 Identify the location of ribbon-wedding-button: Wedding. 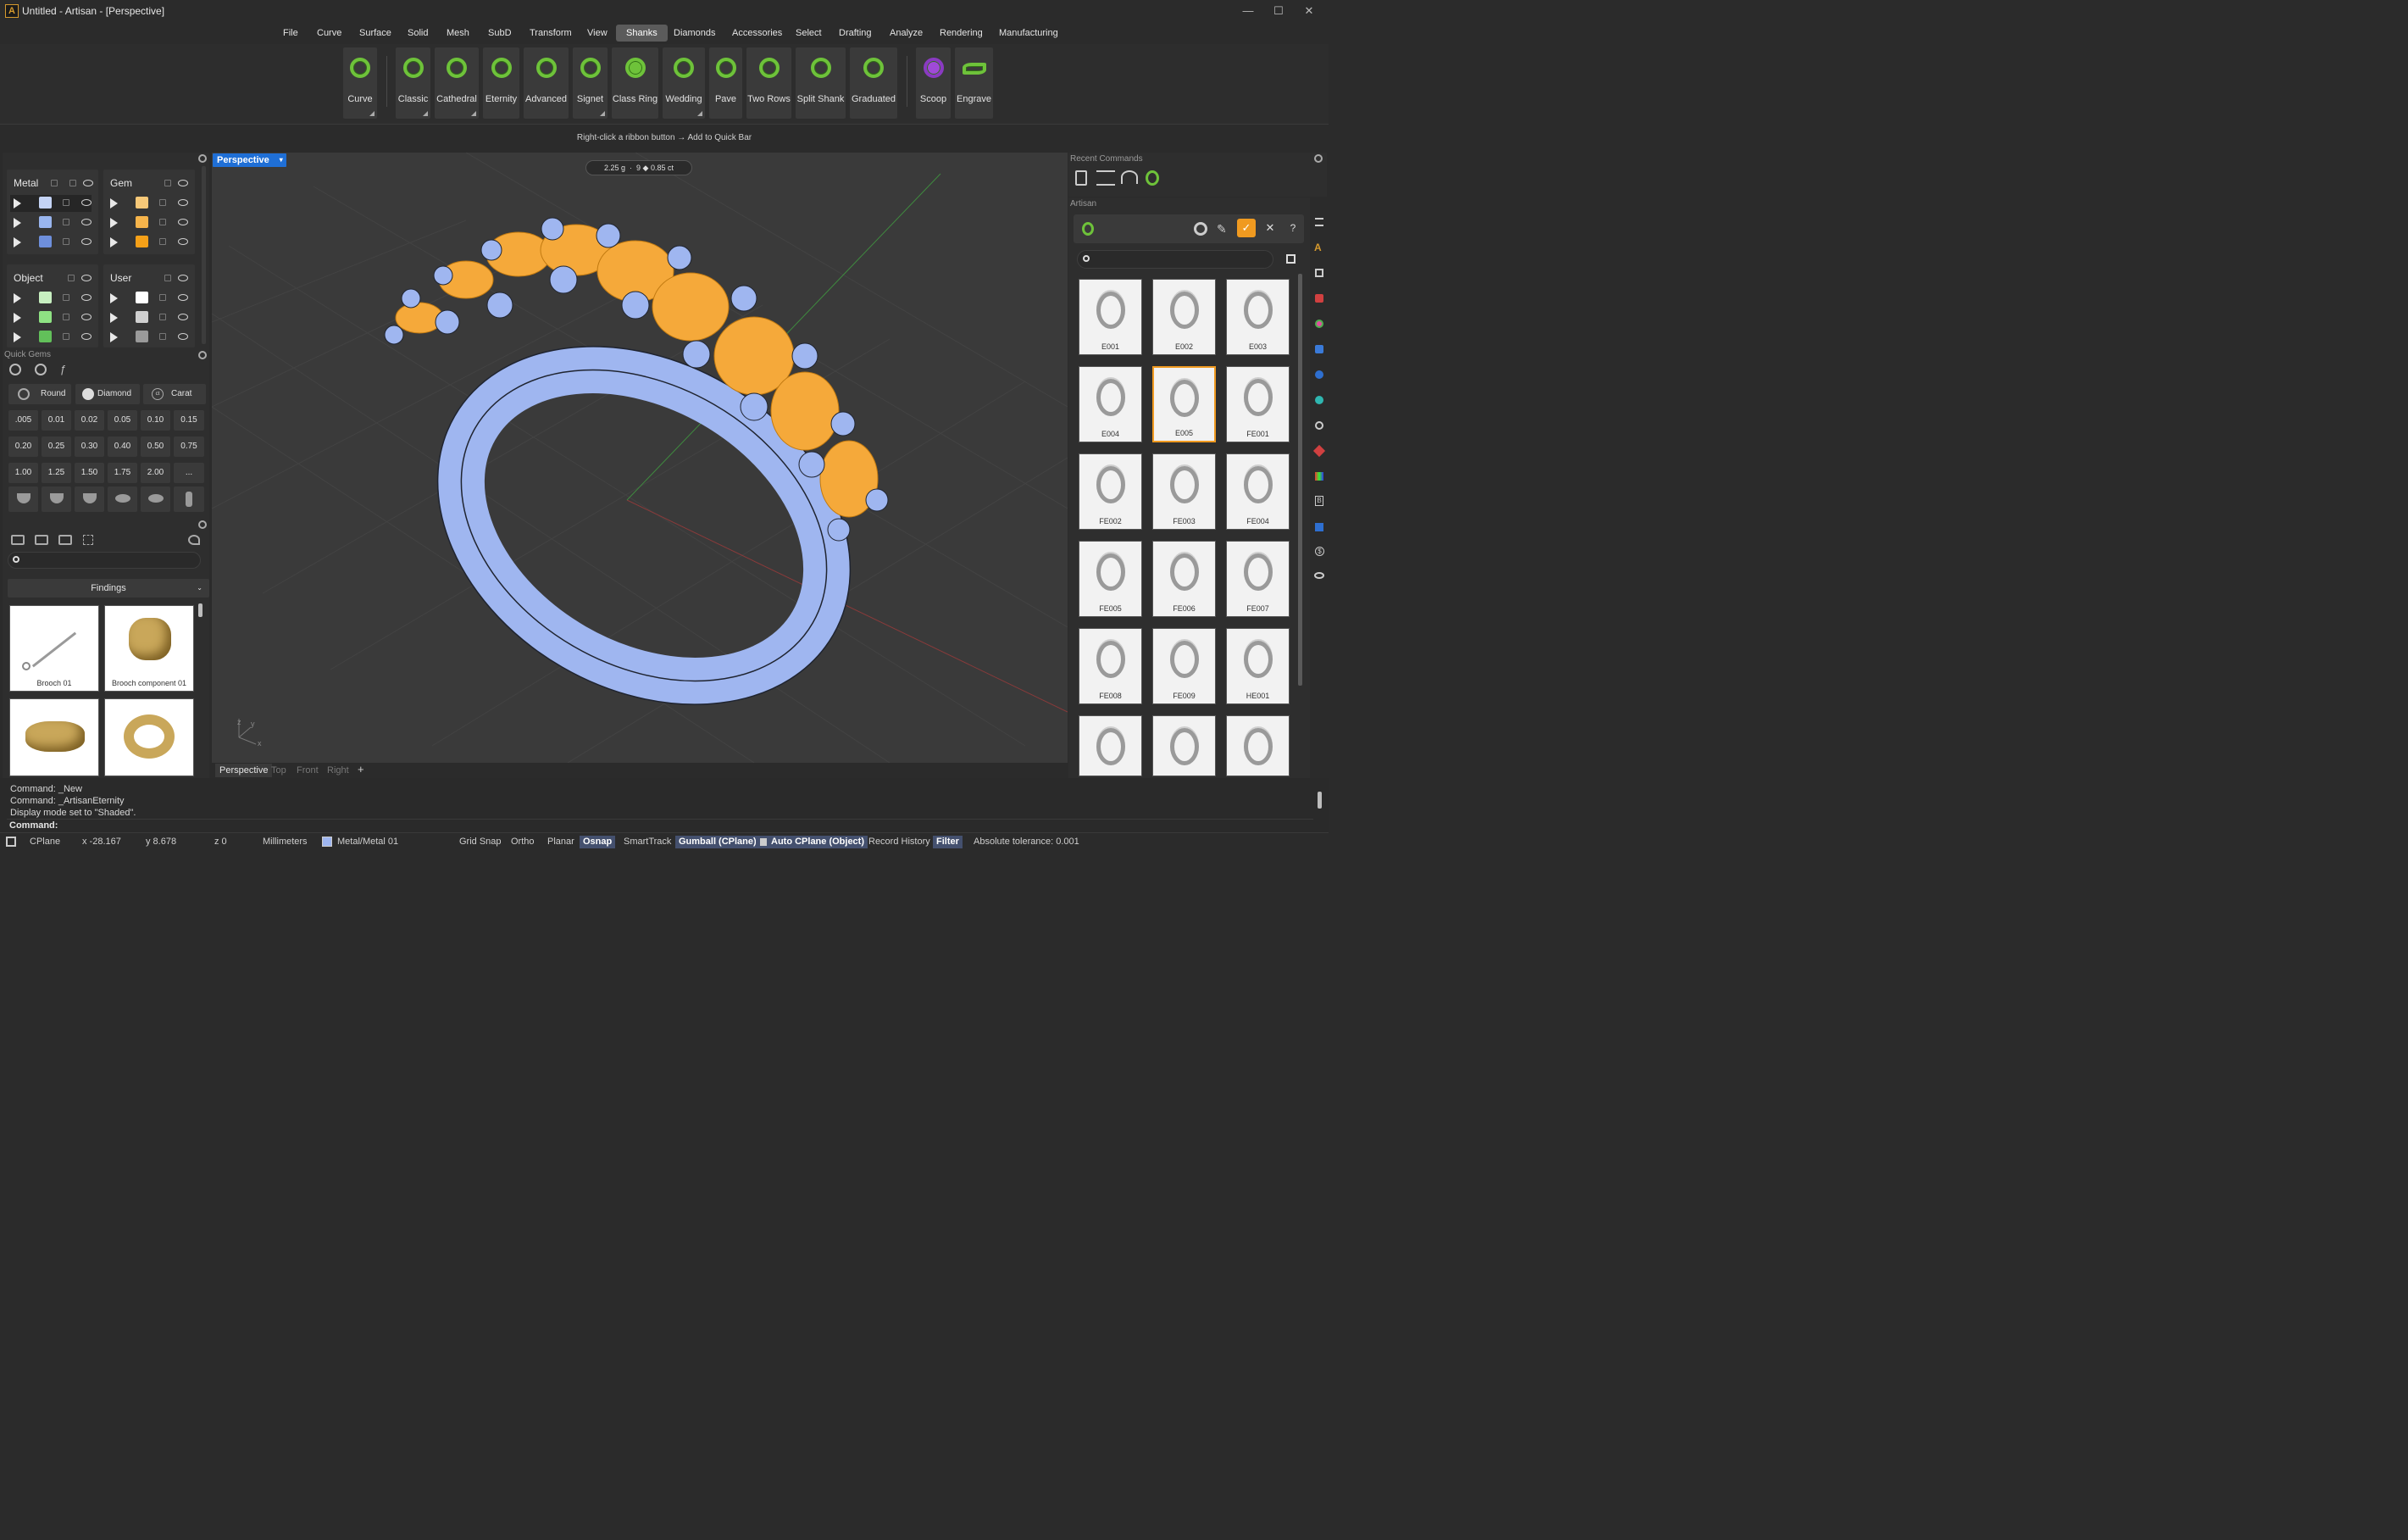
(684, 83).